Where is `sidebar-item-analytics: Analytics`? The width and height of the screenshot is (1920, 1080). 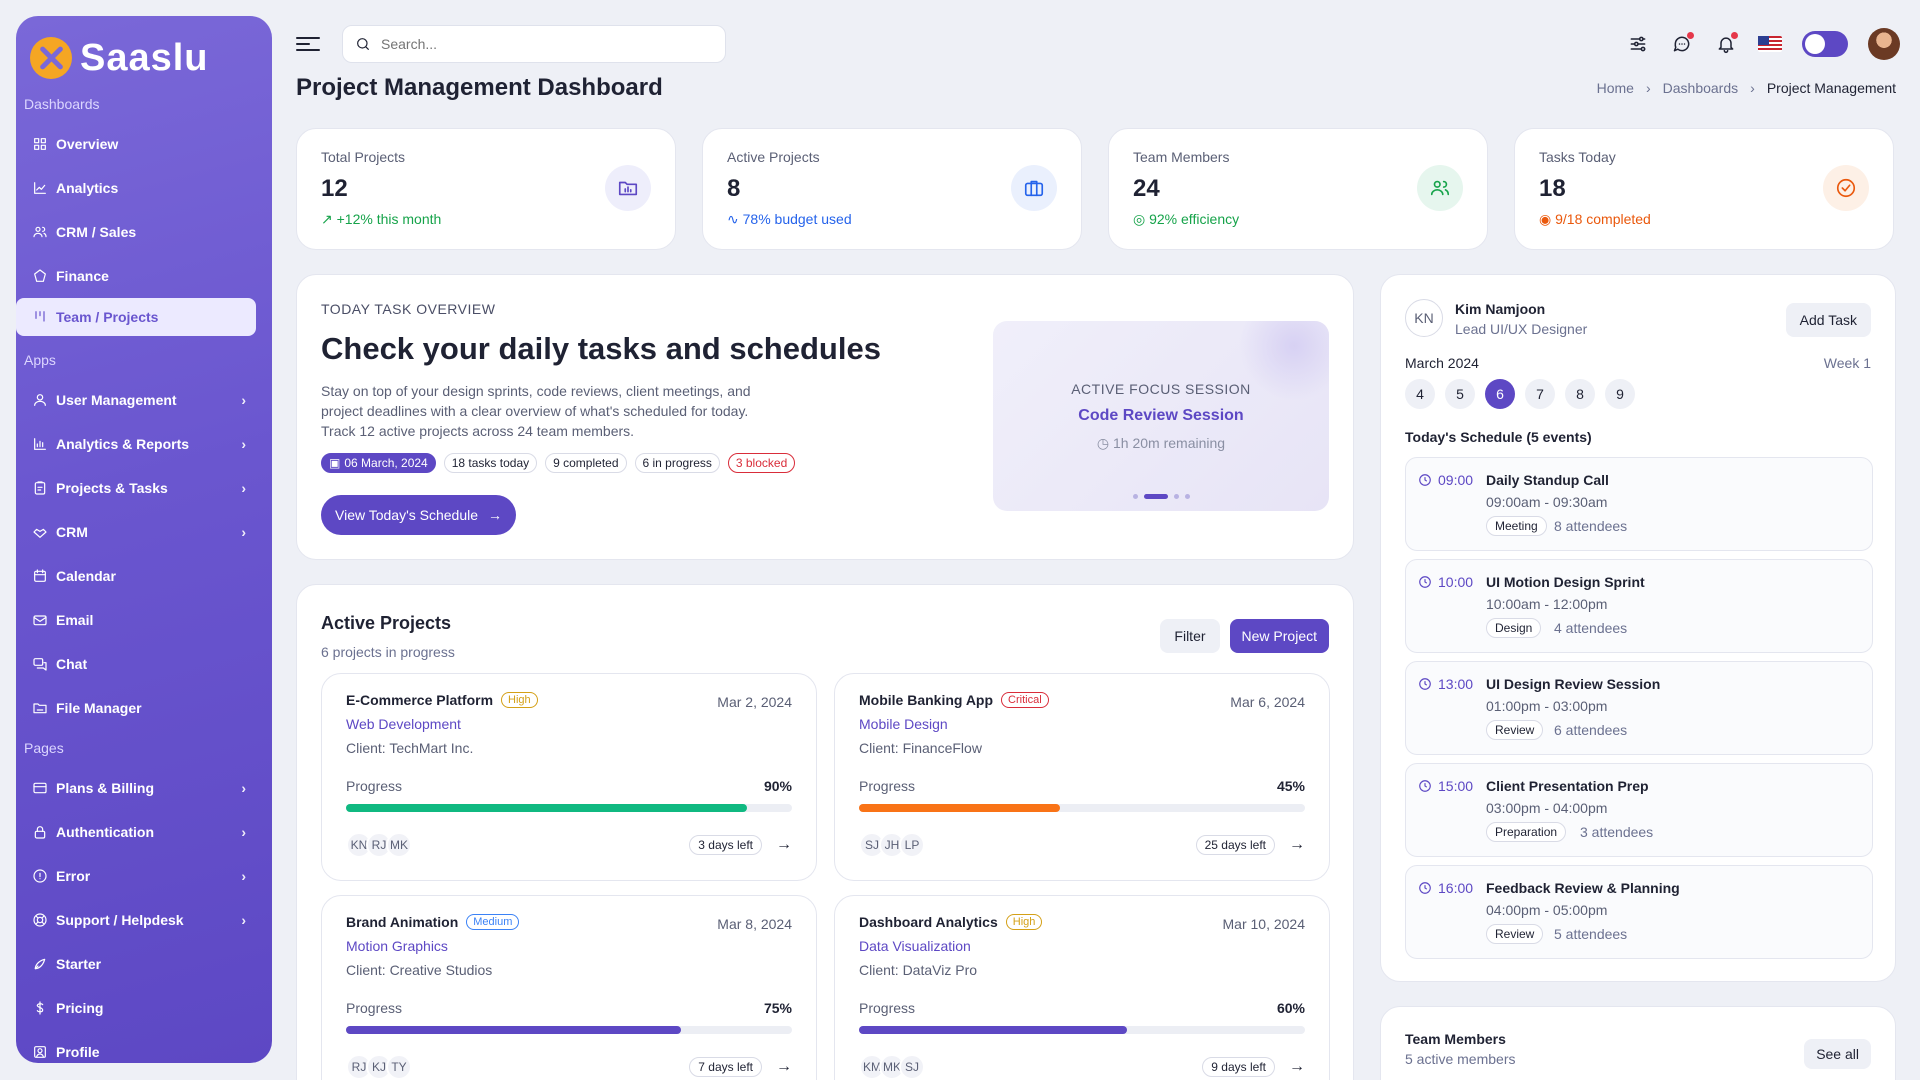 sidebar-item-analytics: Analytics is located at coordinates (136, 188).